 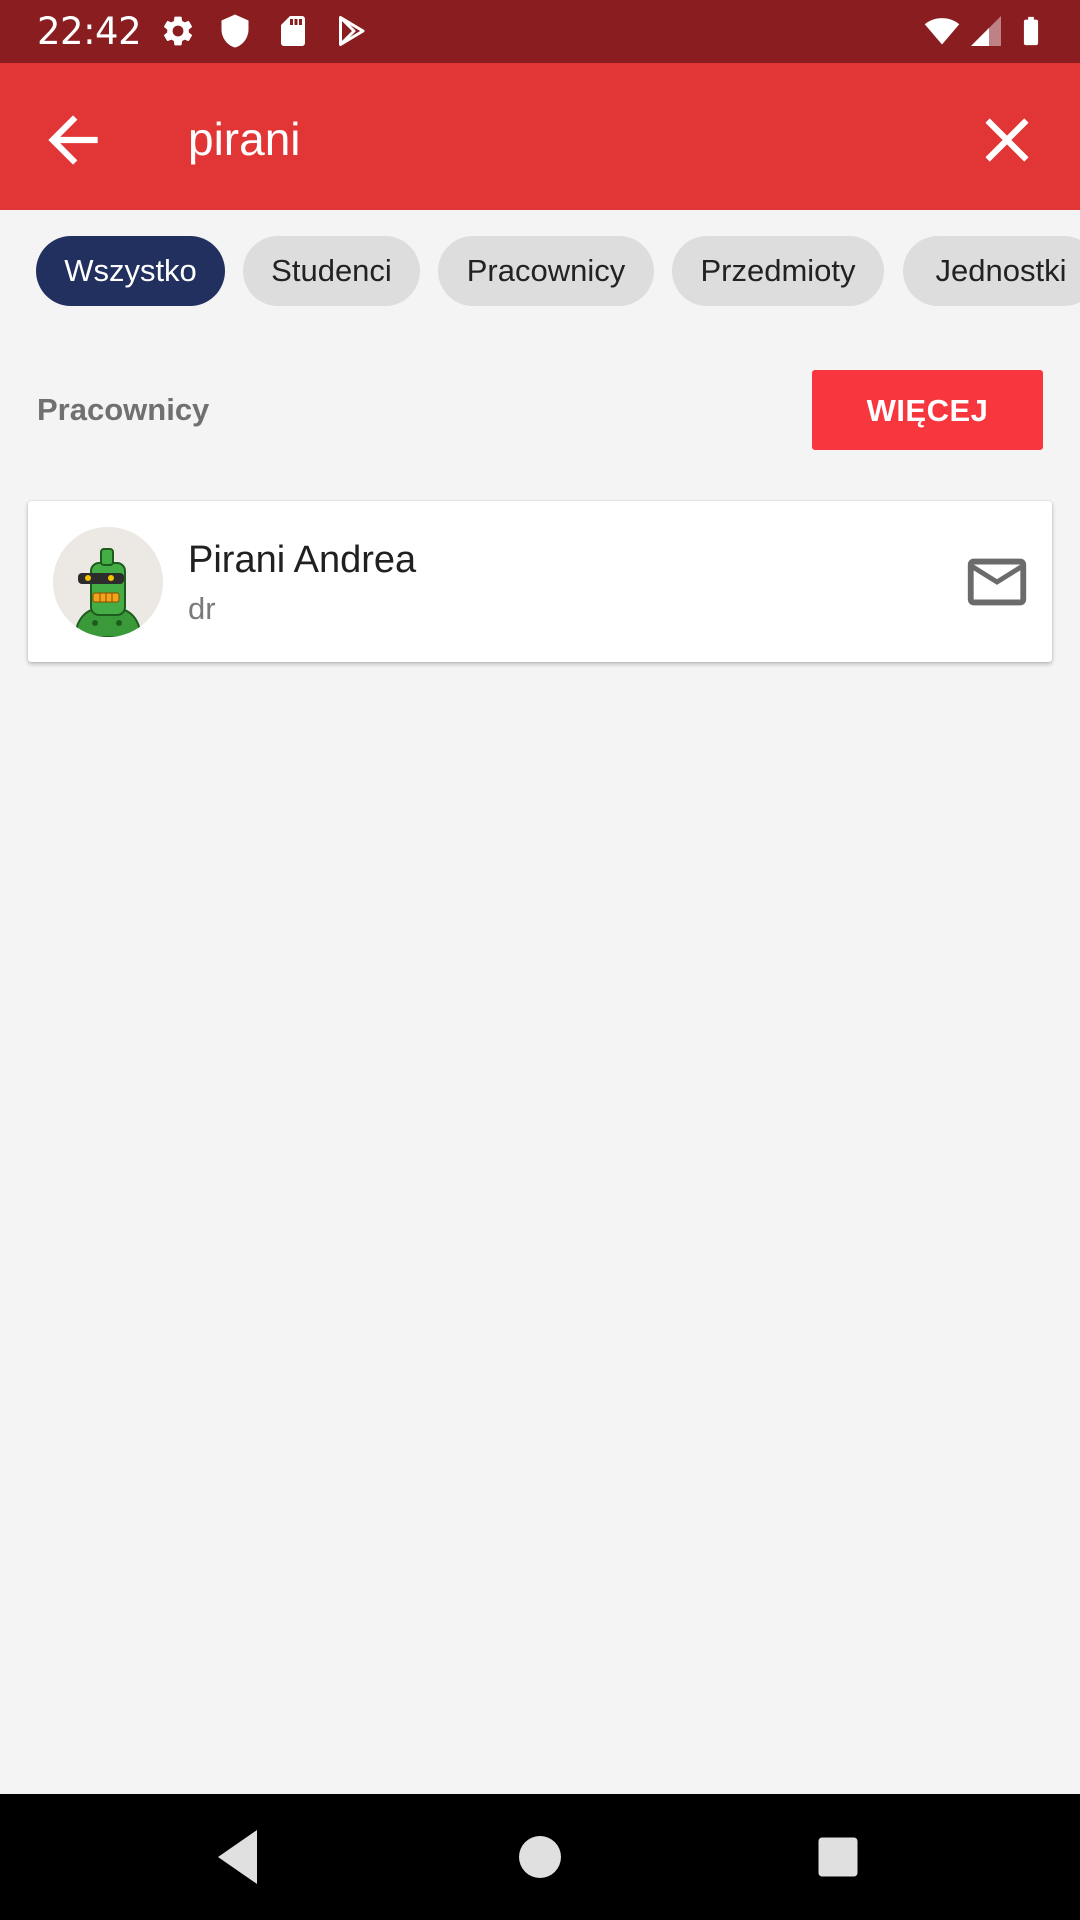 I want to click on more-button: WIĘCEJ, so click(x=927, y=410).